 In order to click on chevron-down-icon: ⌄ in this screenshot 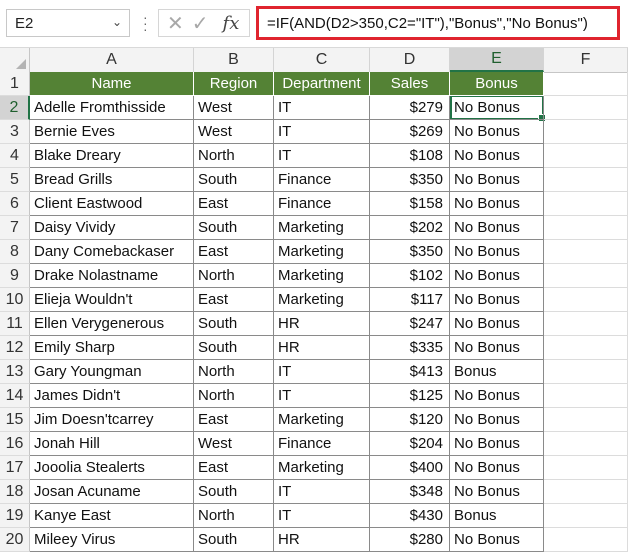, I will do `click(117, 22)`.